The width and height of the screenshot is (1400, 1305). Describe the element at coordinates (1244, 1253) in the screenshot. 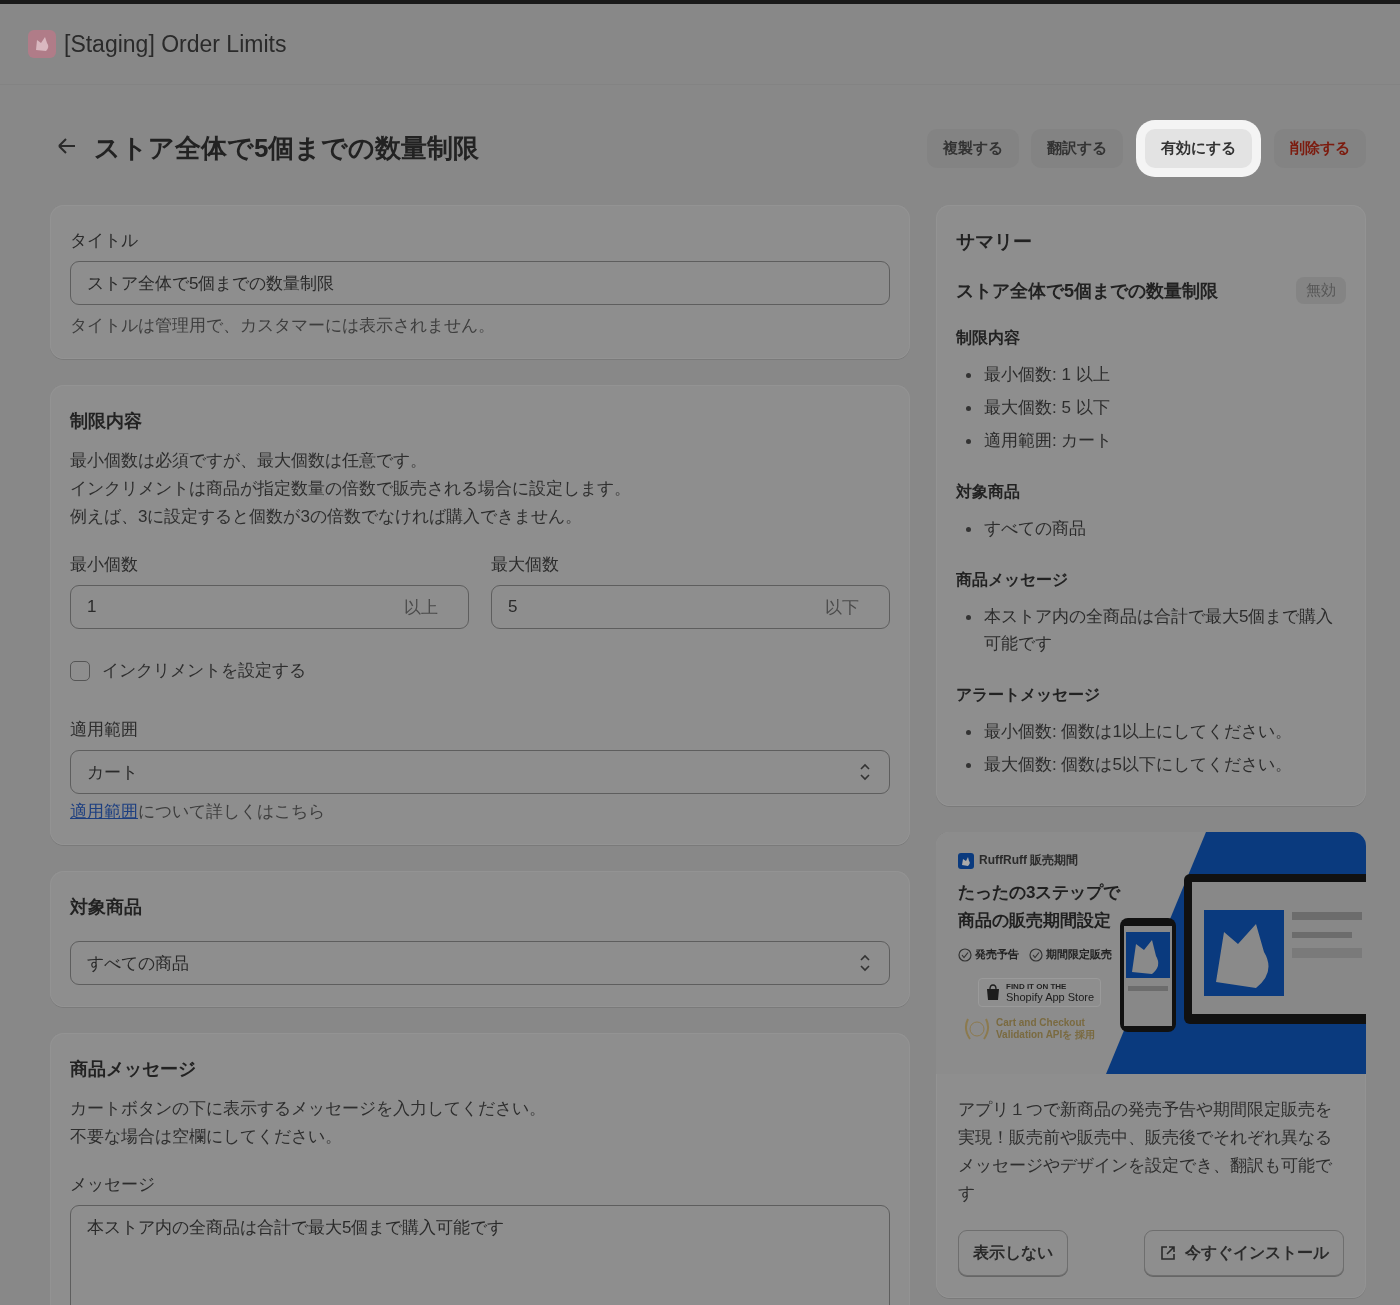

I see `install-button: 今すぐインストール` at that location.